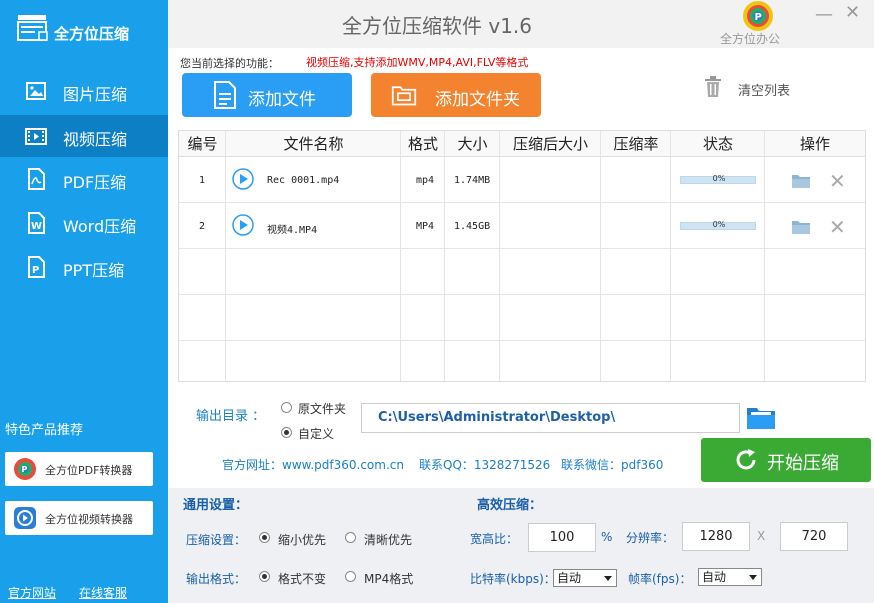 The height and width of the screenshot is (603, 874). What do you see at coordinates (229, 63) in the screenshot?
I see `function-label: 您当前选择的功能：` at bounding box center [229, 63].